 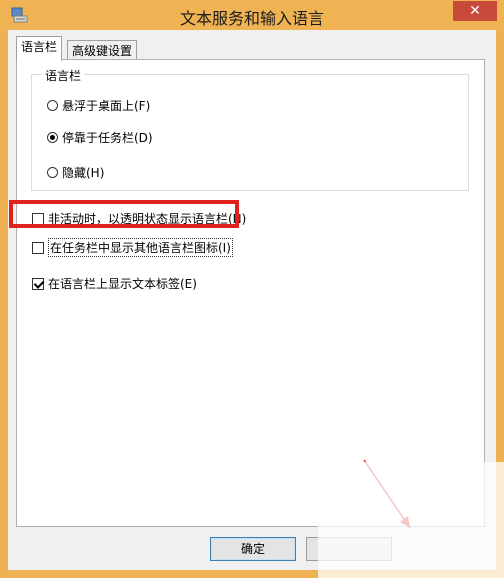 What do you see at coordinates (251, 18) in the screenshot?
I see `window-title: 文本服务和输入语言` at bounding box center [251, 18].